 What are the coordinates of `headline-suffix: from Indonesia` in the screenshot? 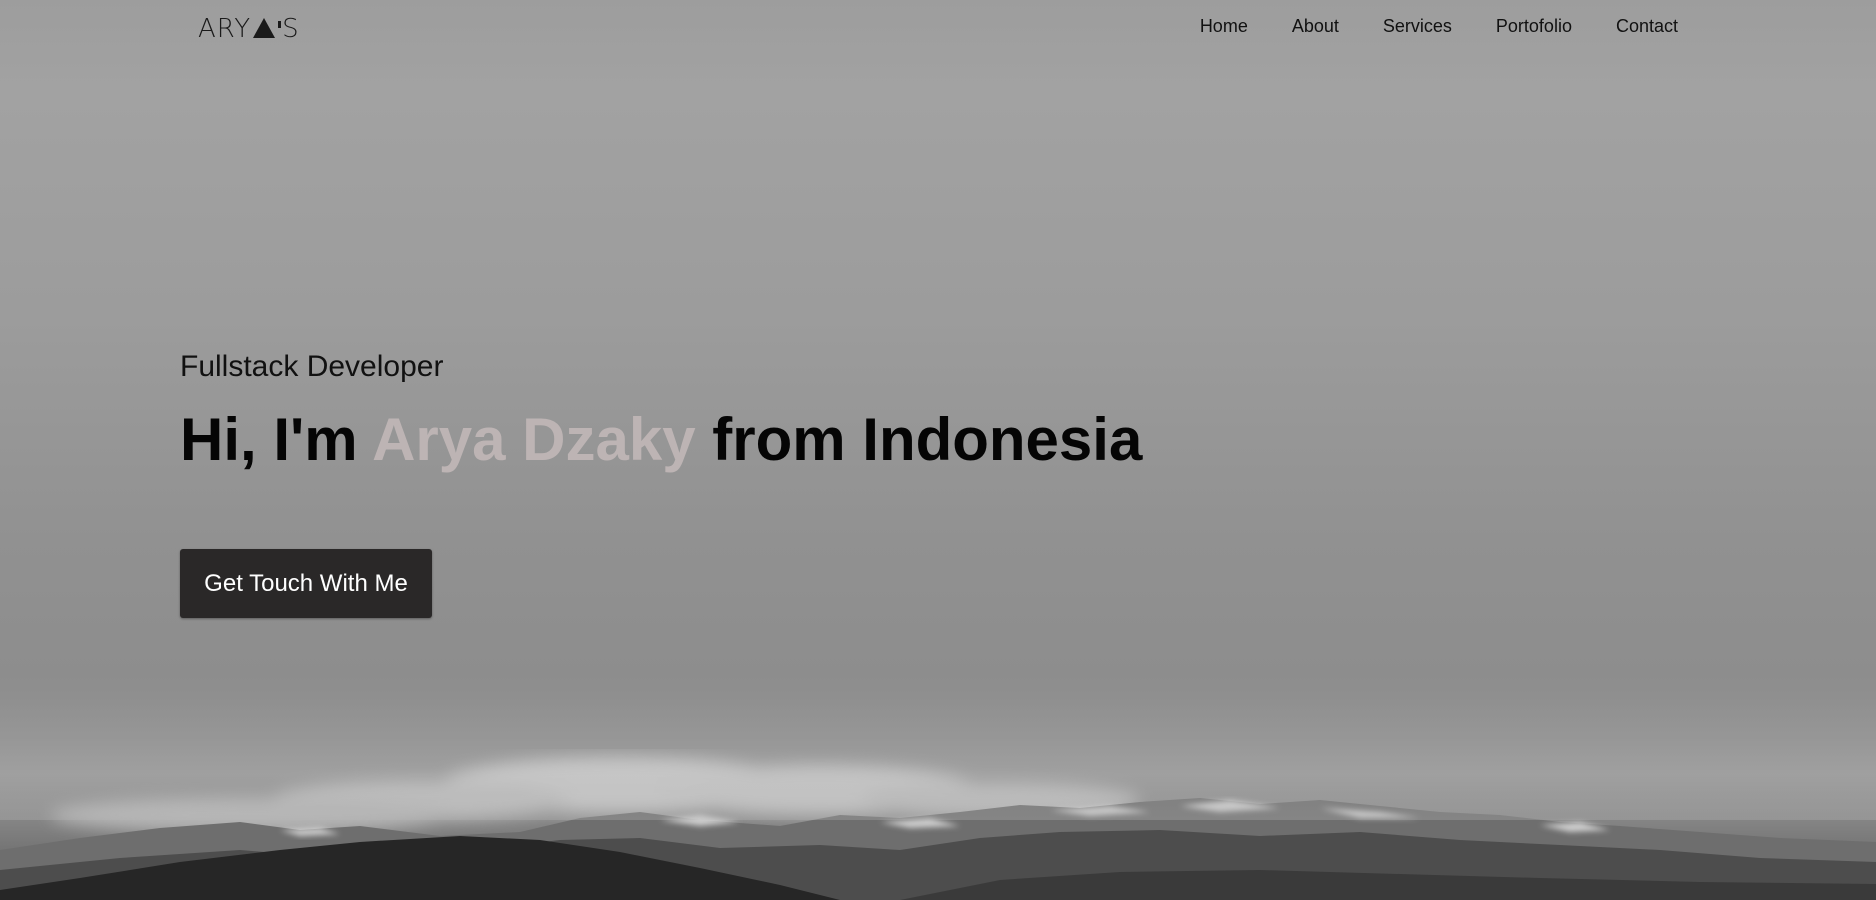 It's located at (919, 439).